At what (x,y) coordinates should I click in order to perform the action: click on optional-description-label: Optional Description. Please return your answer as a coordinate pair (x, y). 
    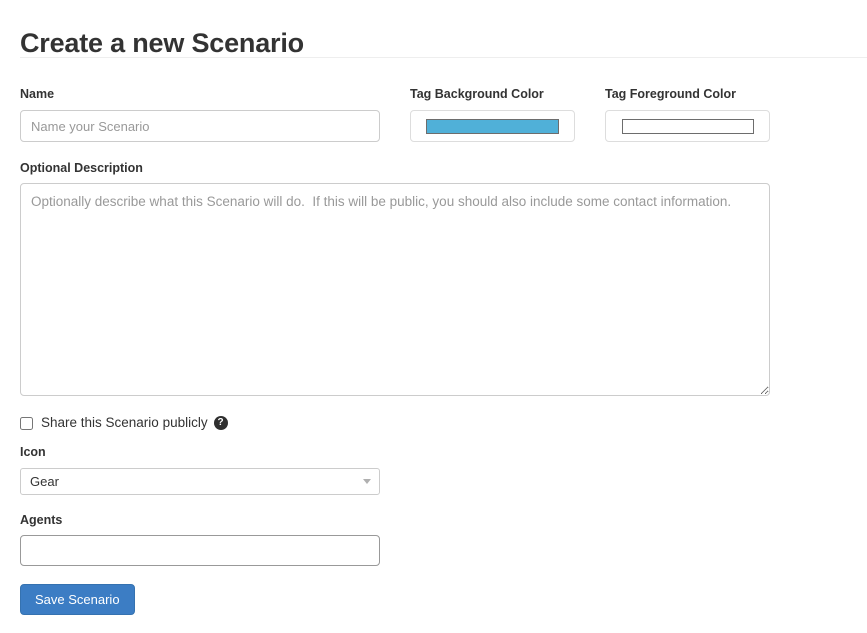
    Looking at the image, I should click on (81, 168).